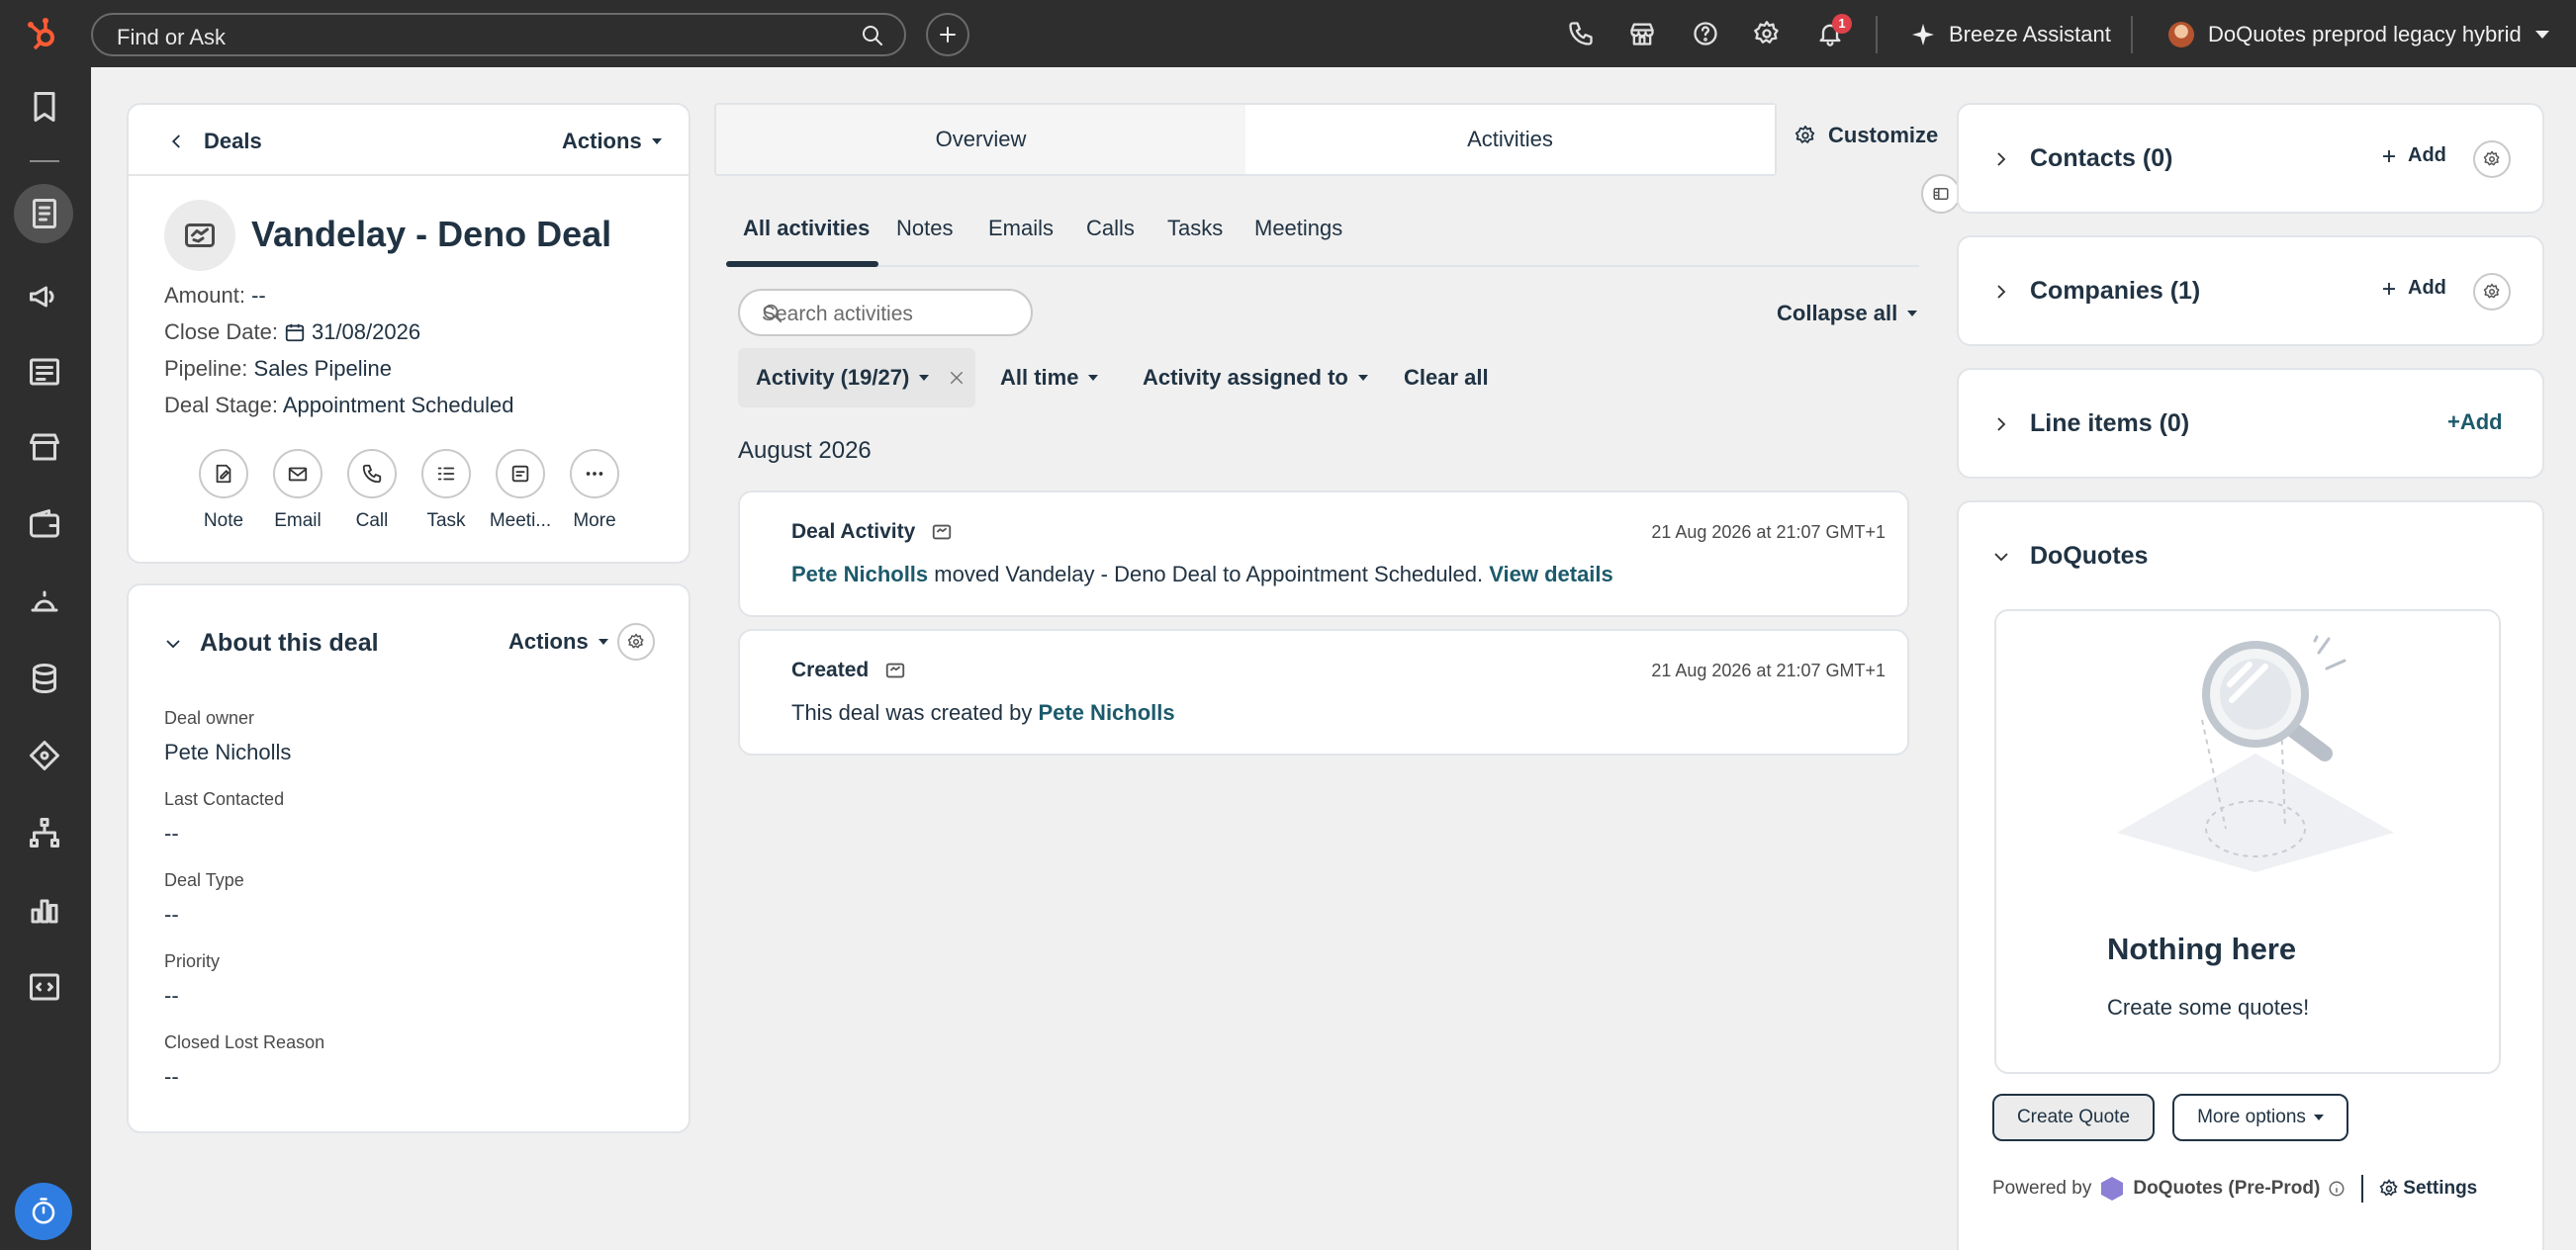 The image size is (2576, 1250). Describe the element at coordinates (172, 834) in the screenshot. I see `last-contacted-value: --` at that location.